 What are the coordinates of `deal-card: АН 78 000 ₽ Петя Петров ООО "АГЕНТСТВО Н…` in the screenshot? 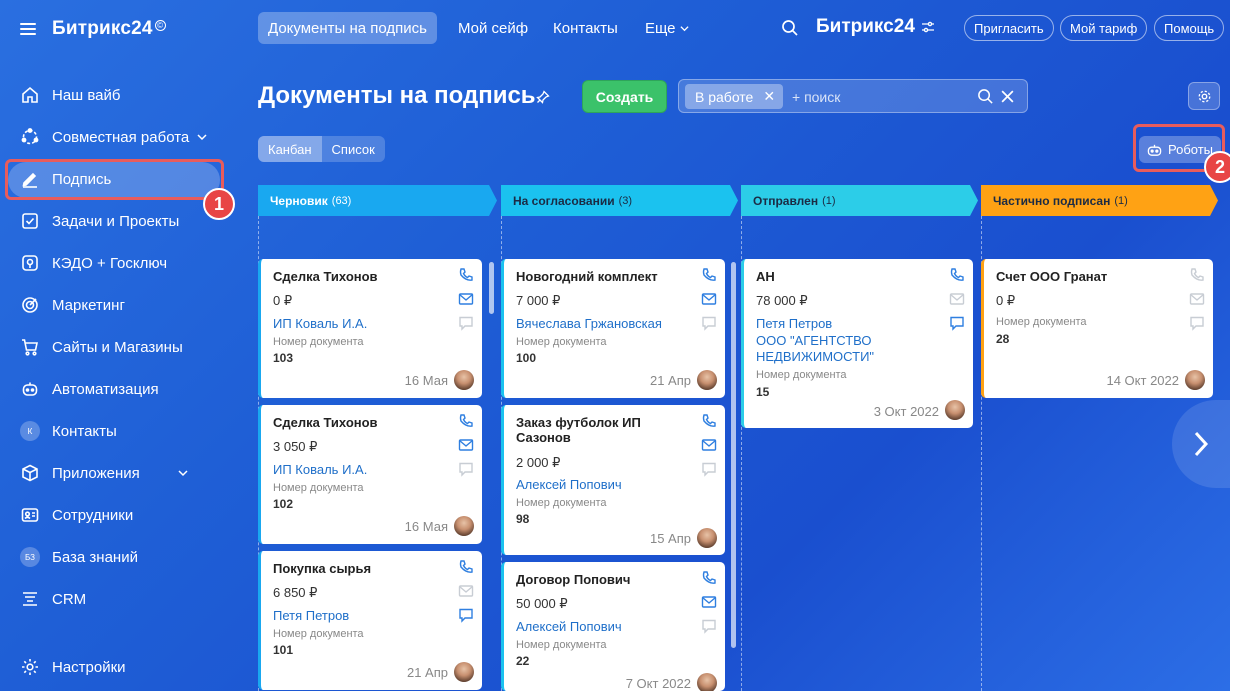 It's located at (857, 343).